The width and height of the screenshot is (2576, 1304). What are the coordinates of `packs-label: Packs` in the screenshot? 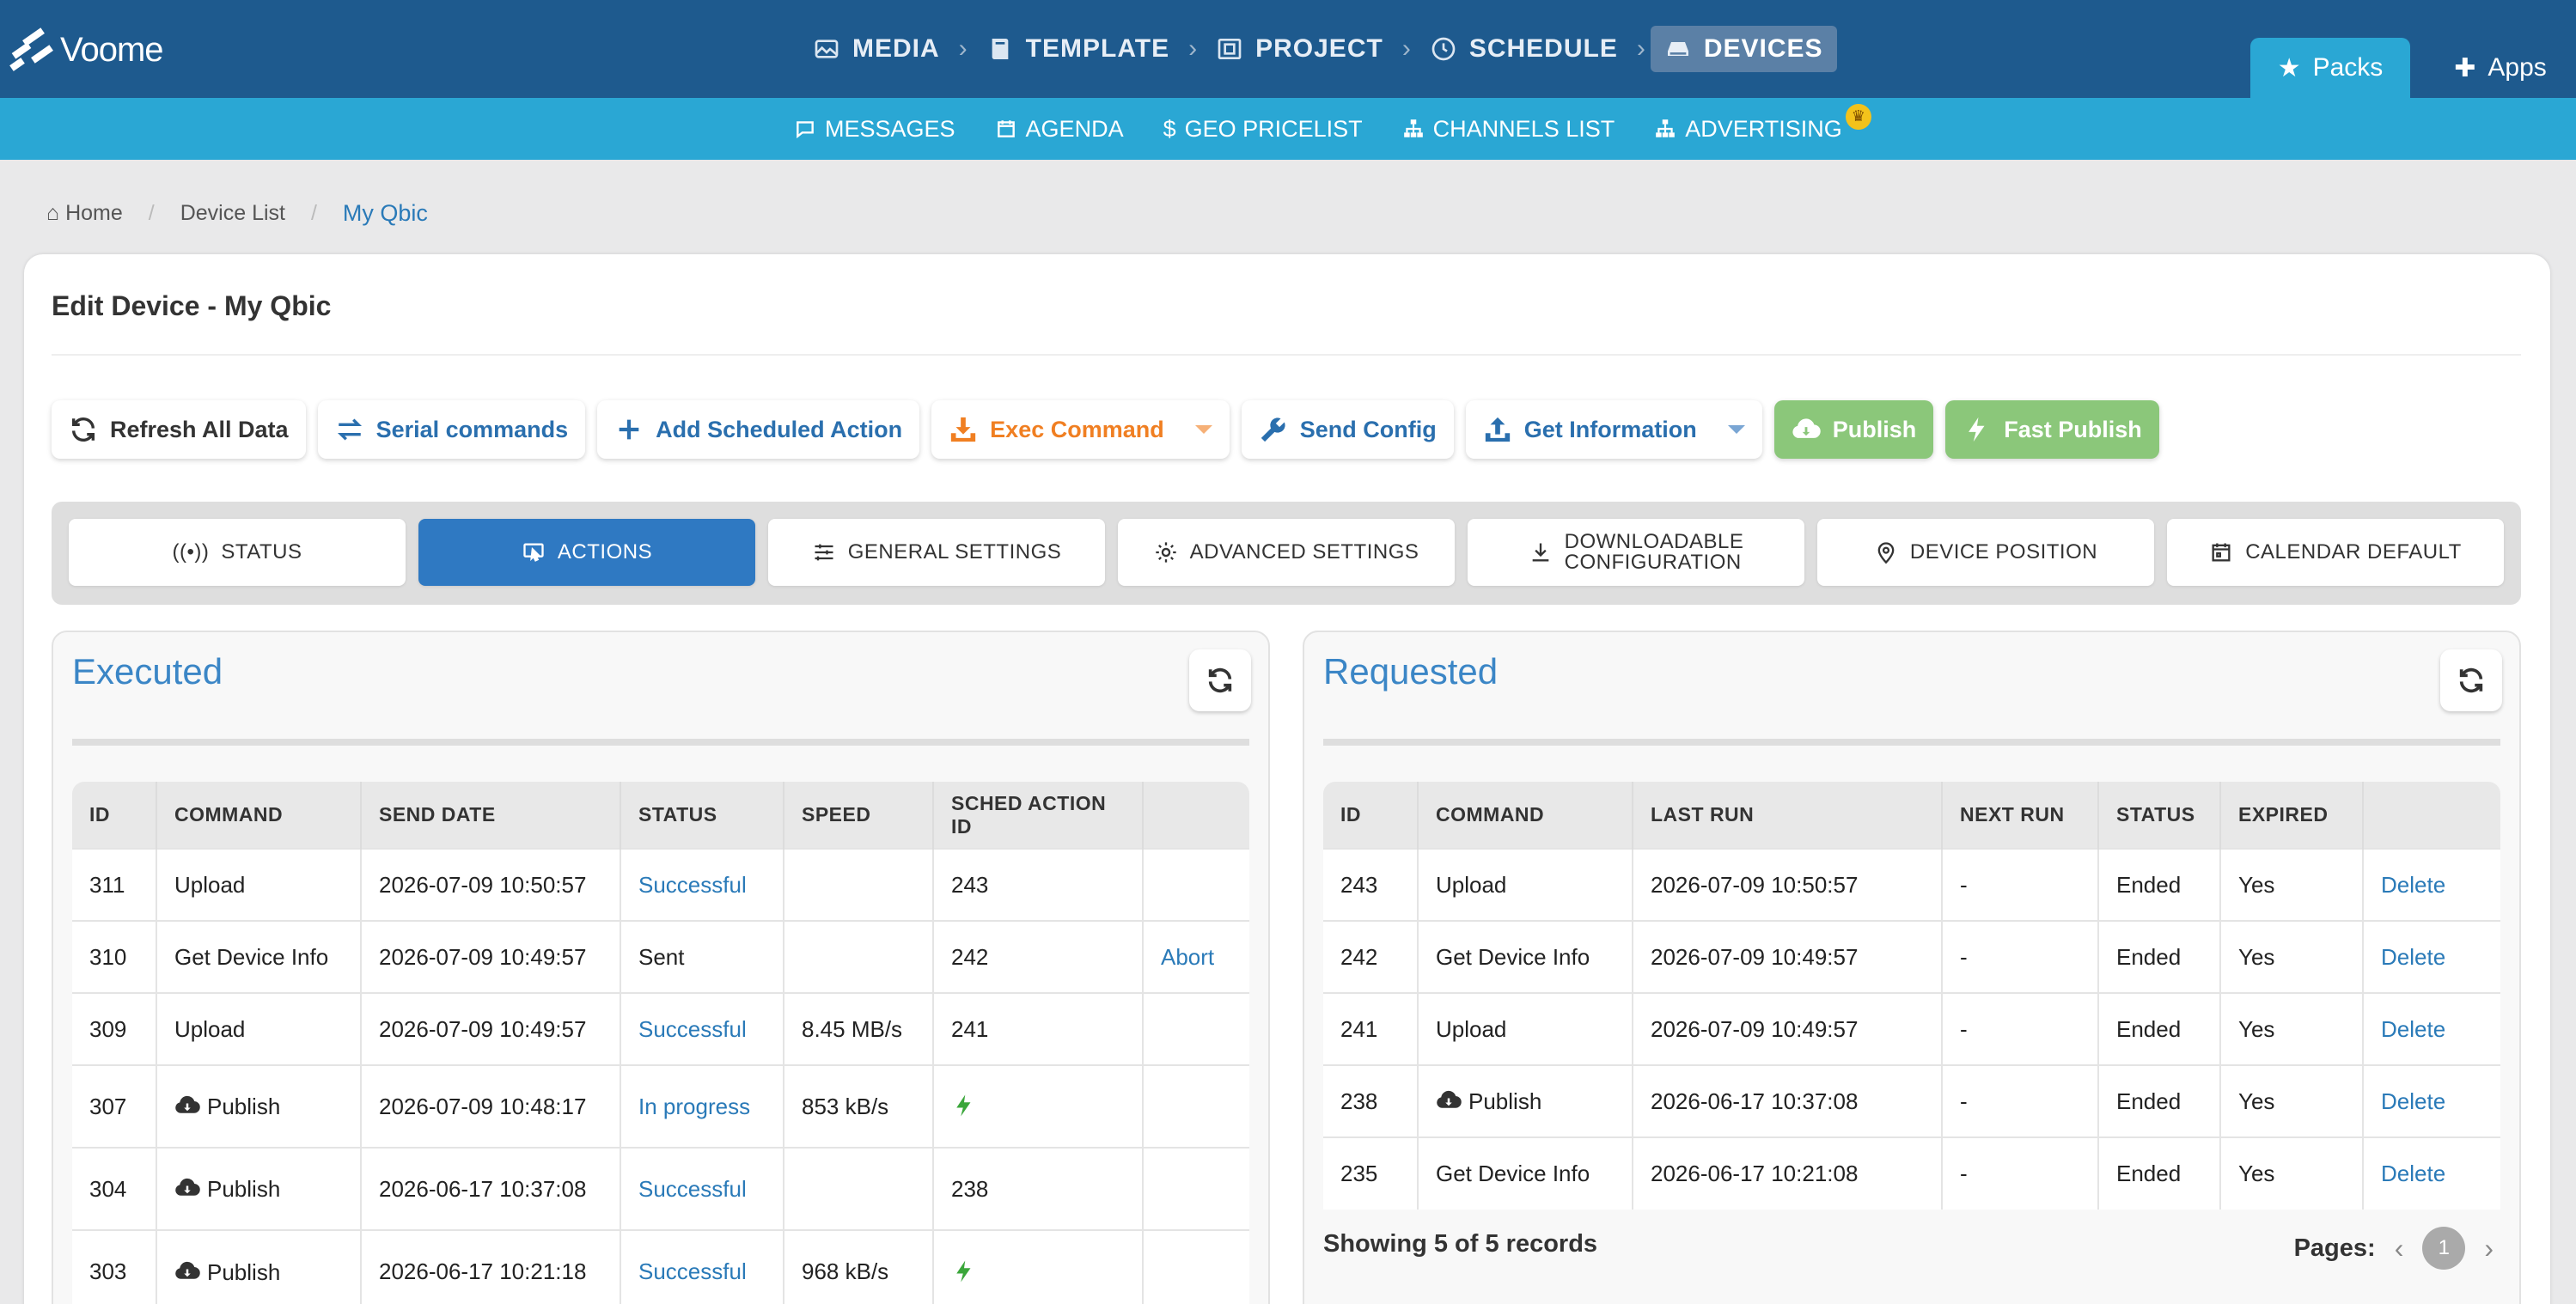 It's located at (2348, 67).